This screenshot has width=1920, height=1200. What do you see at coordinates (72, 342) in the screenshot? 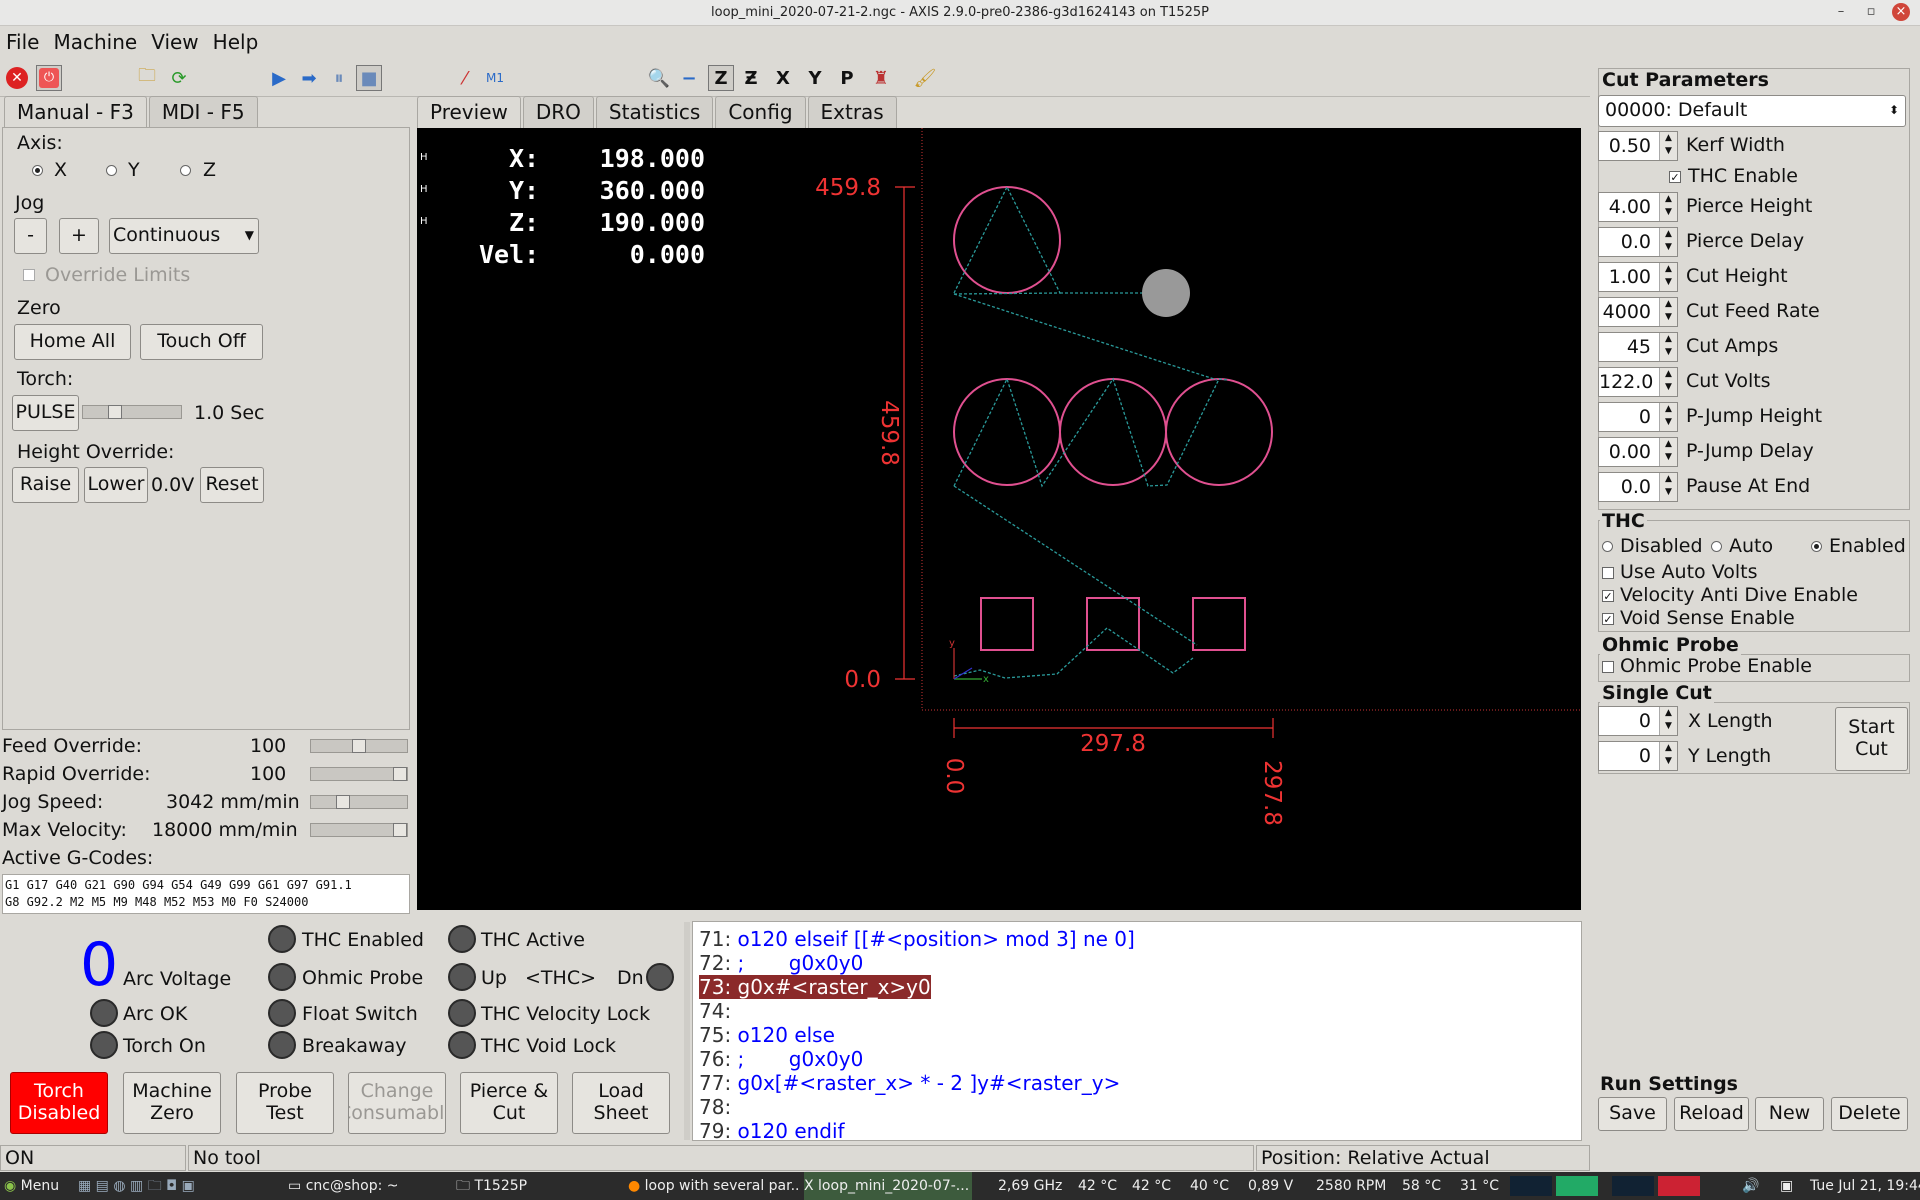
I see `home-all-button: Home All` at bounding box center [72, 342].